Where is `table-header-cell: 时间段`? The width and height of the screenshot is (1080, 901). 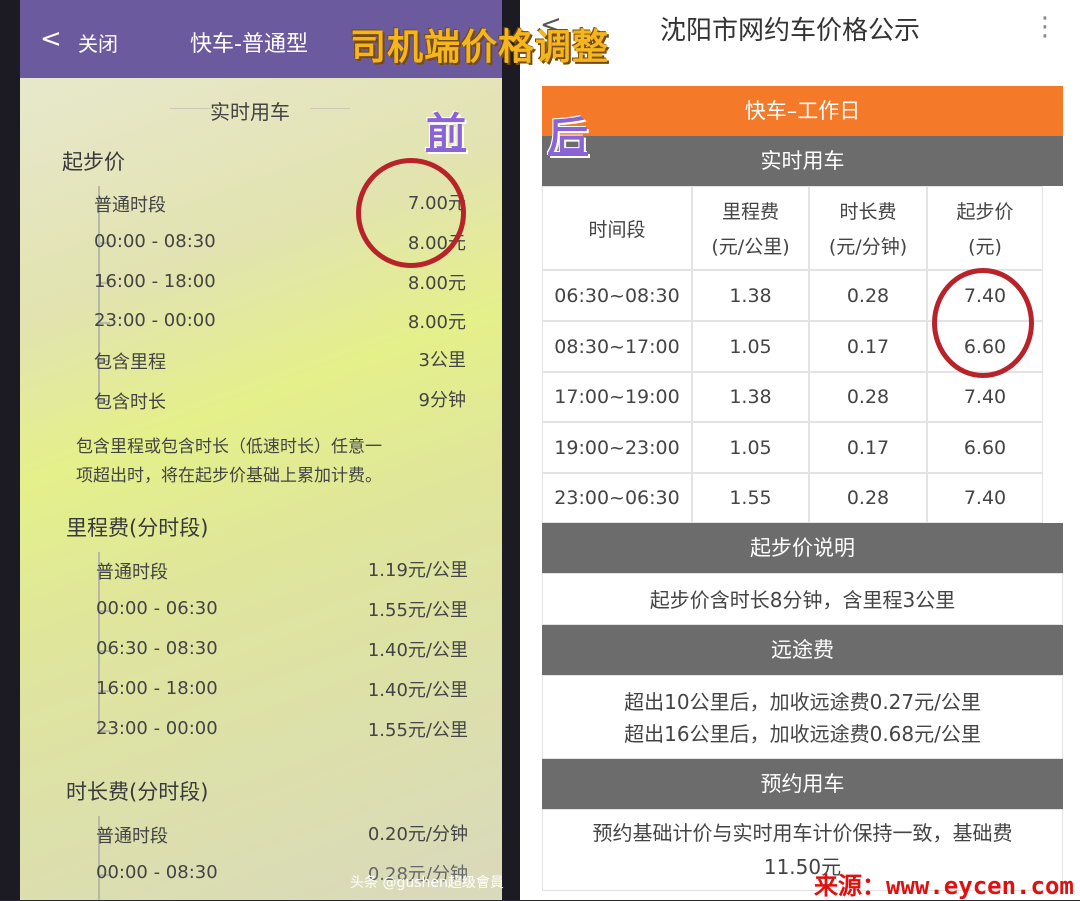 table-header-cell: 时间段 is located at coordinates (617, 228).